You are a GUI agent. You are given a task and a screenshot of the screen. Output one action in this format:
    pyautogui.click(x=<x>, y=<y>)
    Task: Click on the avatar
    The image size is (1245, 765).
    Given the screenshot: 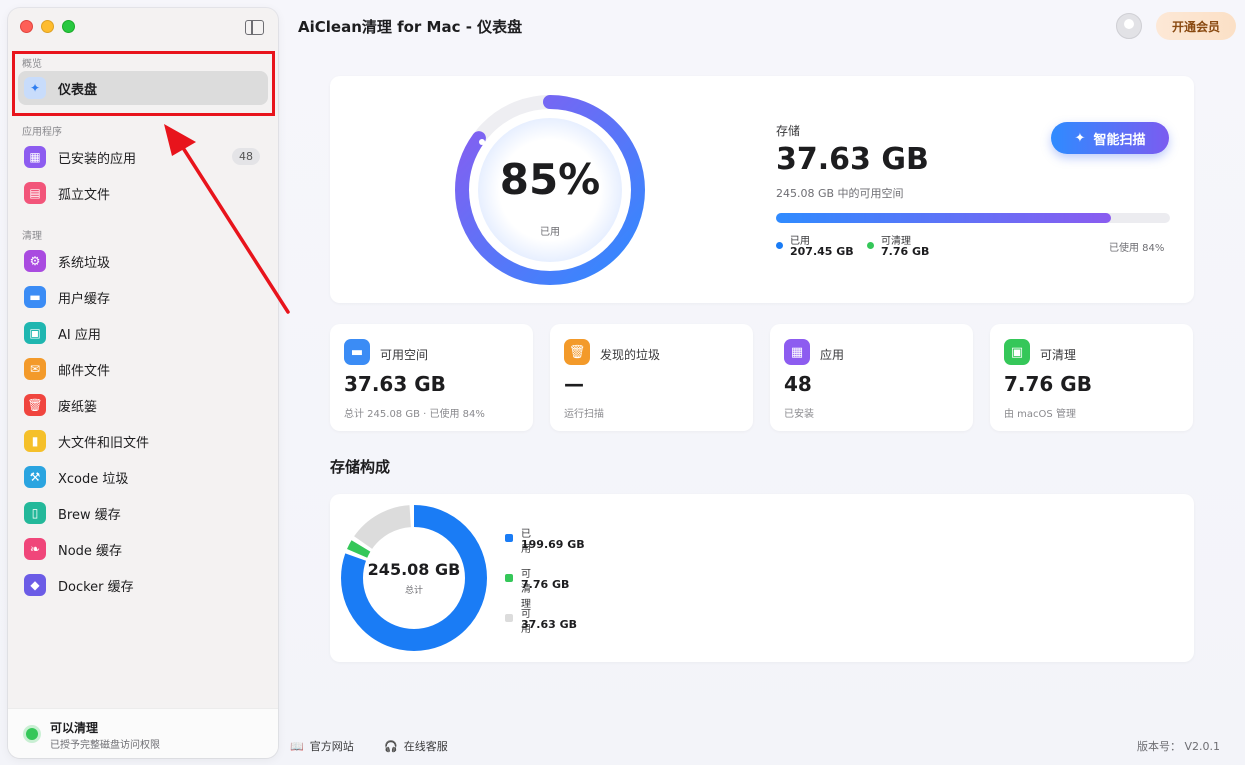 What is the action you would take?
    pyautogui.click(x=1129, y=26)
    